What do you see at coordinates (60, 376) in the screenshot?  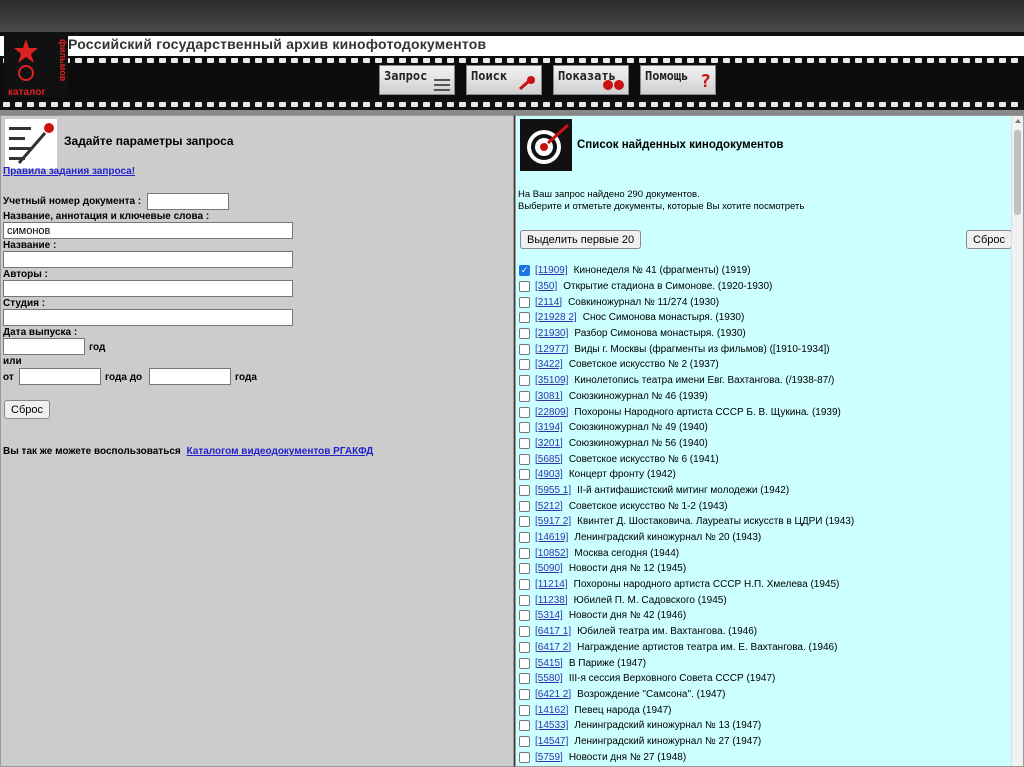 I see `year-from-input` at bounding box center [60, 376].